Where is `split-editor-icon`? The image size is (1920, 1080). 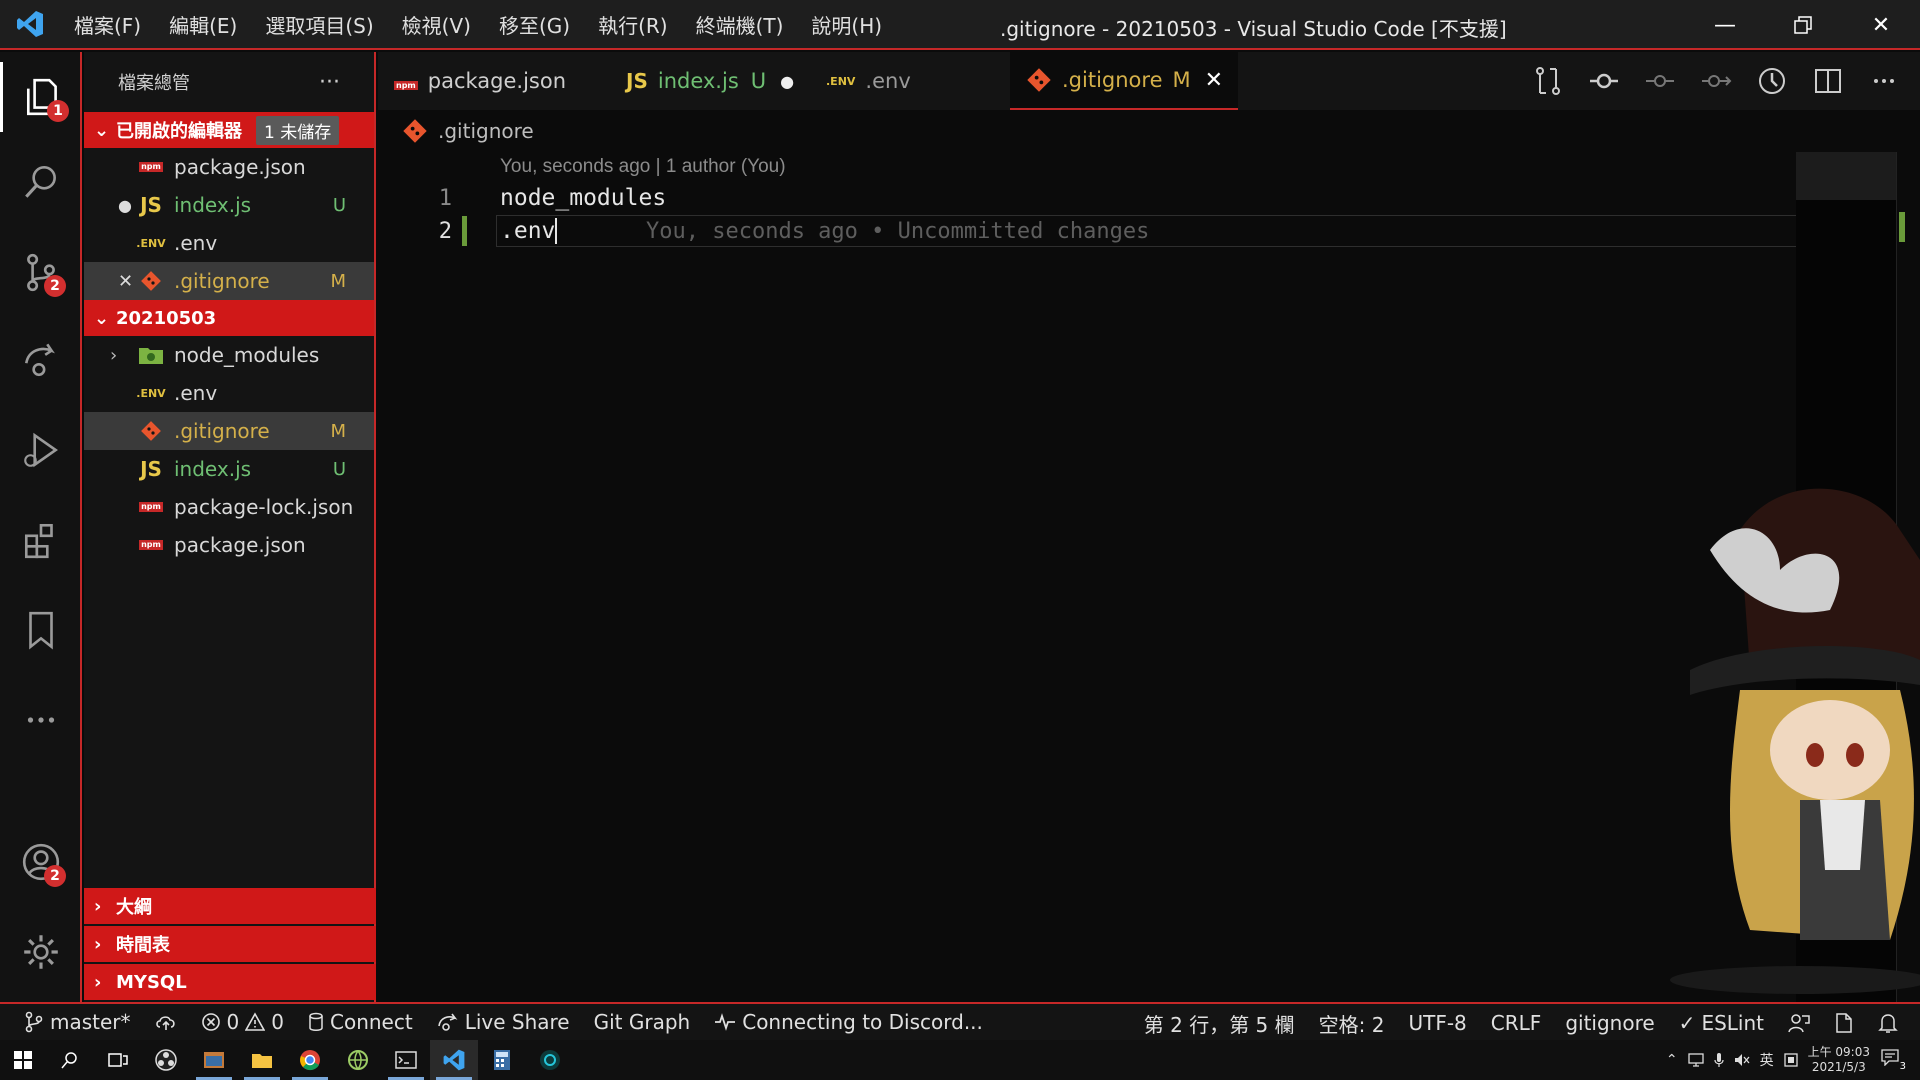 split-editor-icon is located at coordinates (1828, 81).